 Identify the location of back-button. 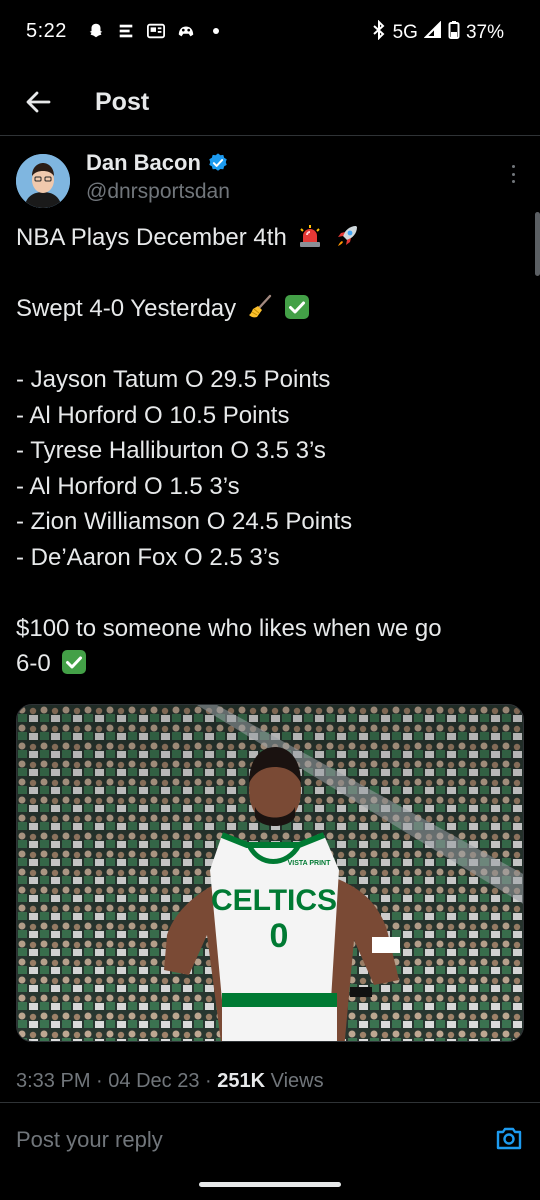
(38, 102).